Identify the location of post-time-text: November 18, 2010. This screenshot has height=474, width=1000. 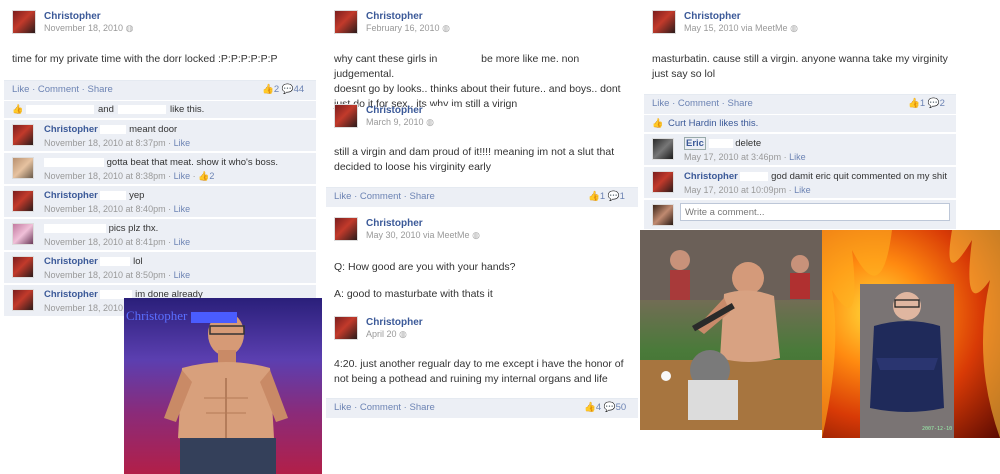
(83, 28).